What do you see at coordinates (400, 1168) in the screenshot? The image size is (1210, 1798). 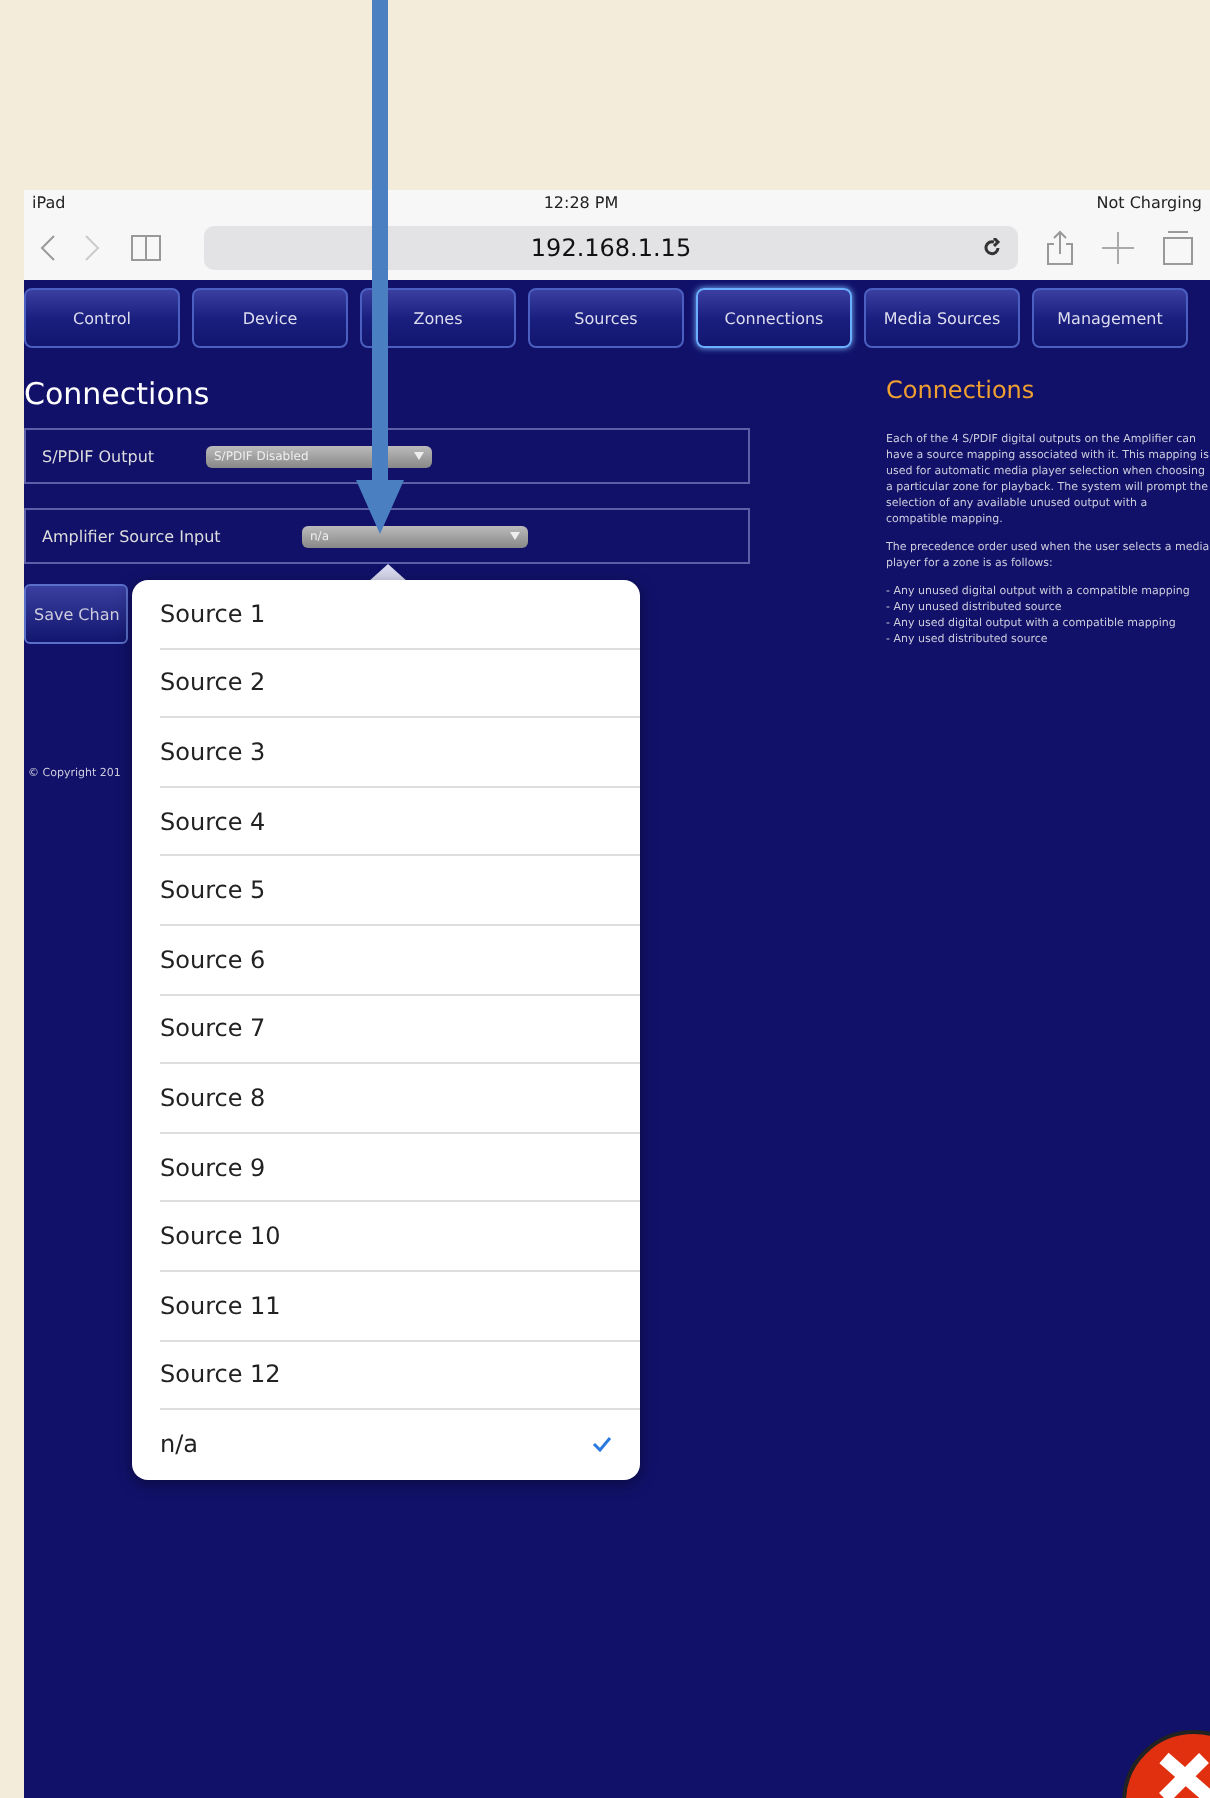 I see `dropdown-option: Source 9` at bounding box center [400, 1168].